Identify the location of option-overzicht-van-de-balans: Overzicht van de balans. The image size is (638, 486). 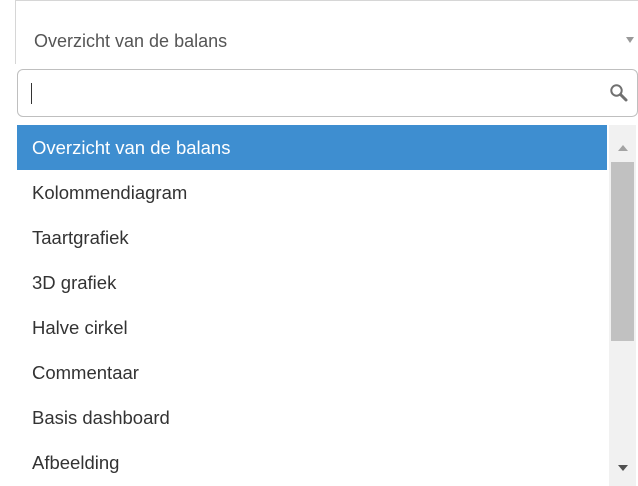
(312, 147).